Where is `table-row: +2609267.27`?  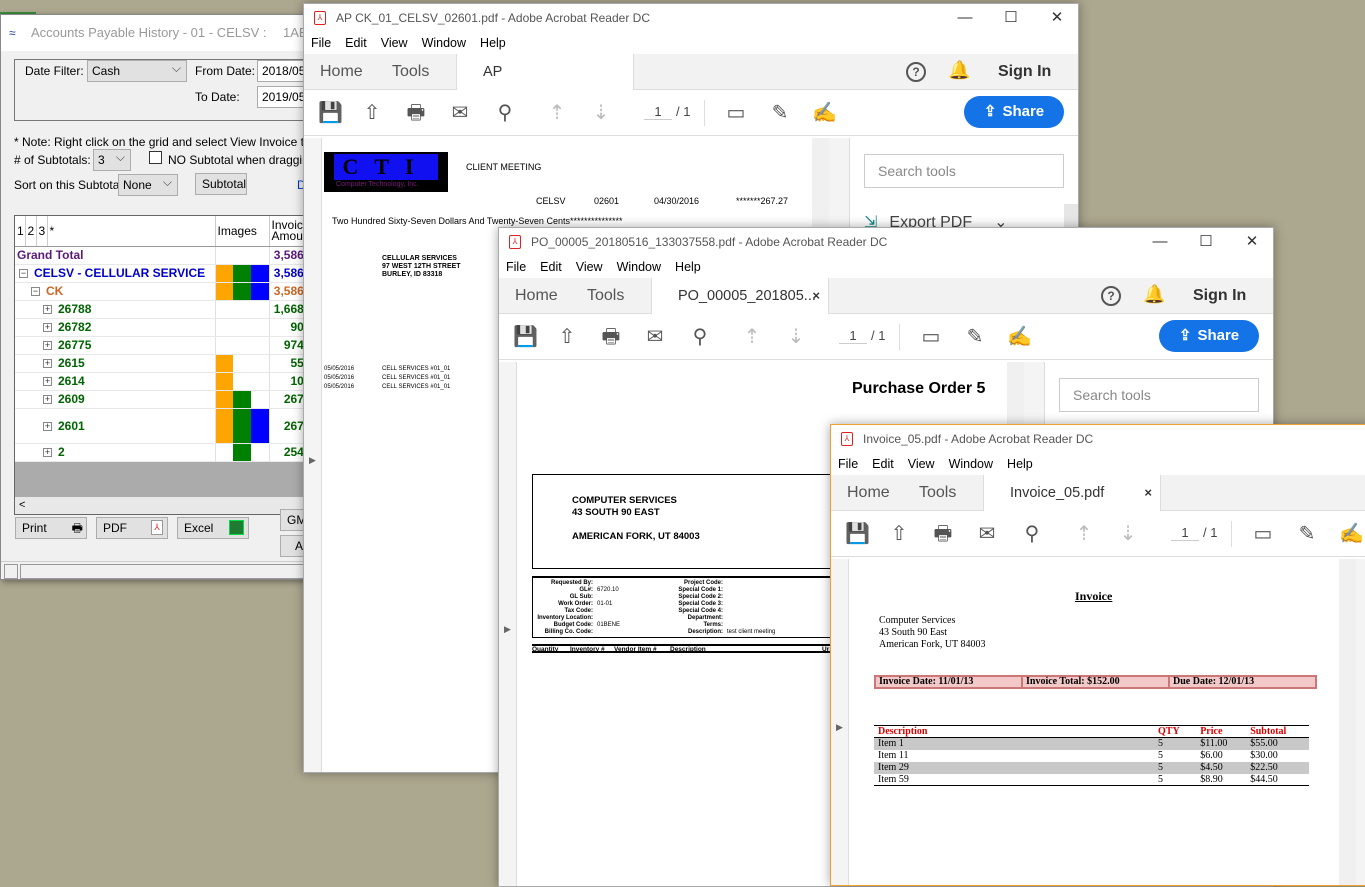
table-row: +2609267.27 is located at coordinates (163, 399).